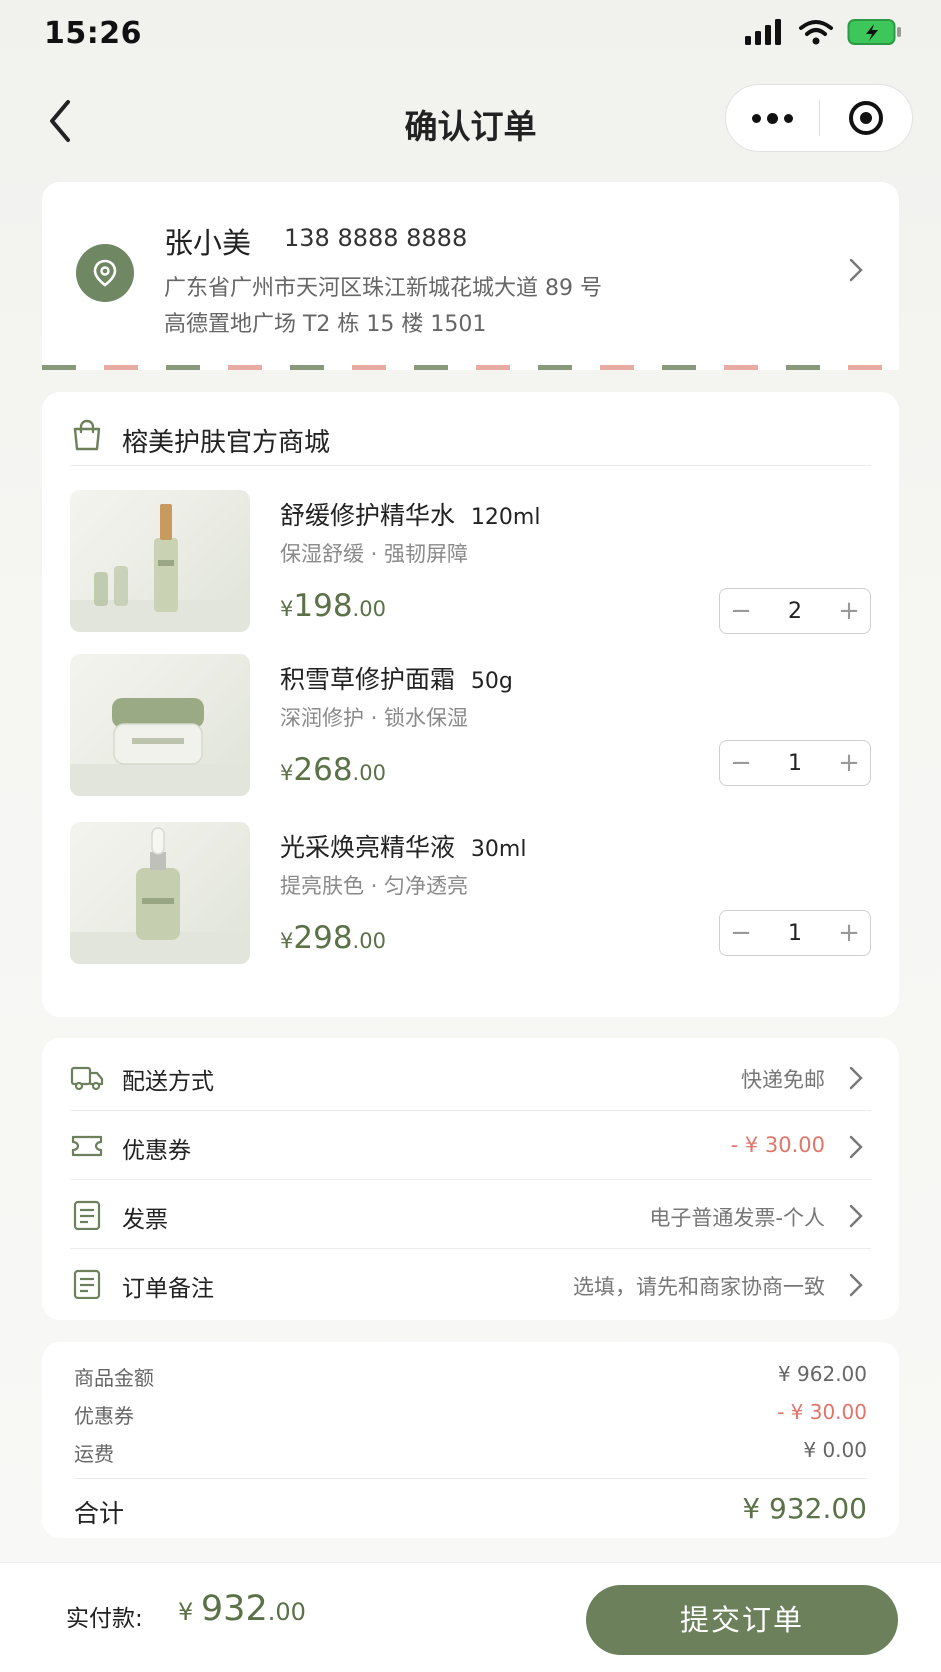 The height and width of the screenshot is (1672, 941). I want to click on product-image-serum, so click(160, 893).